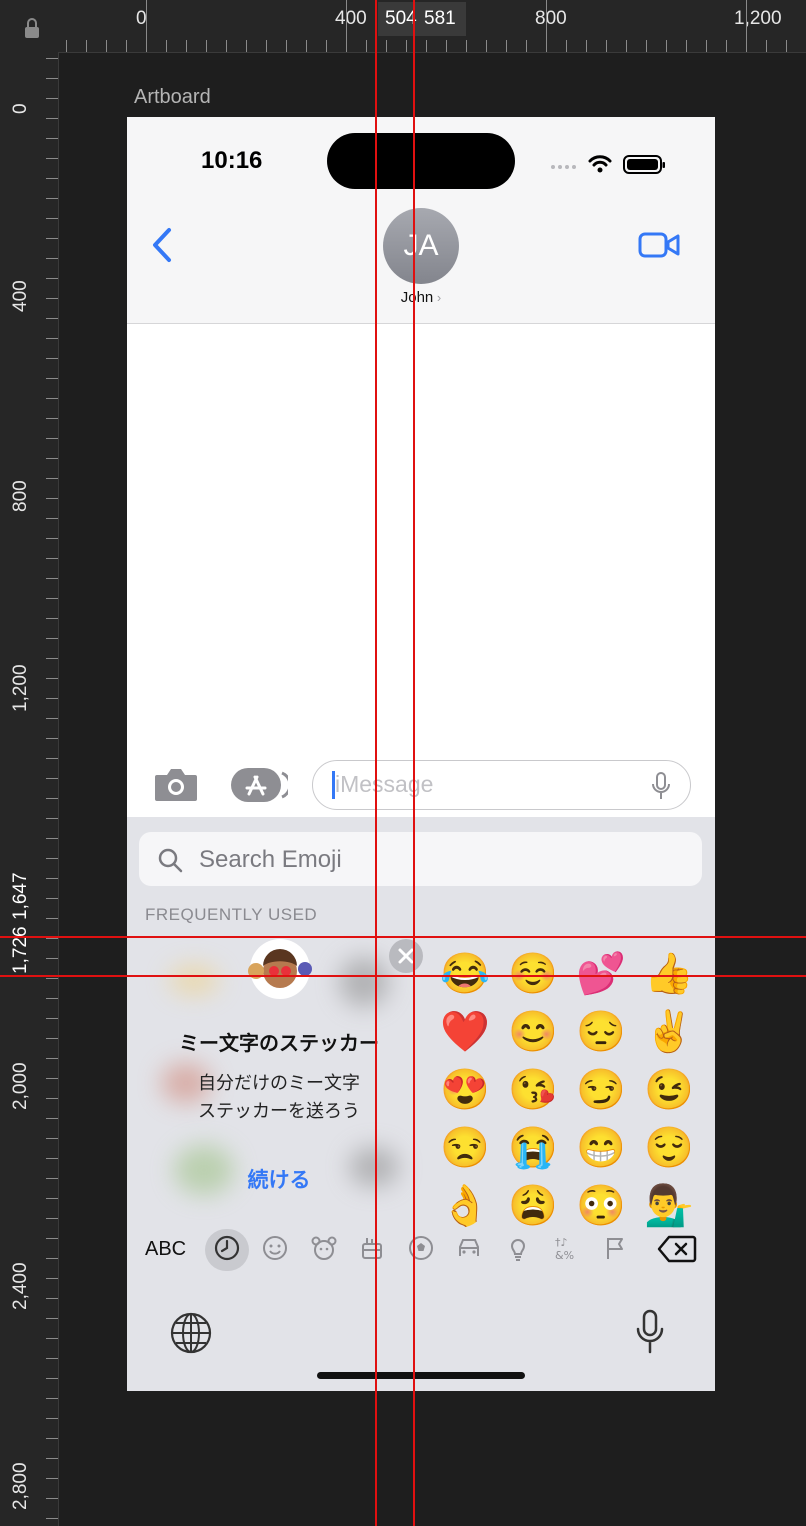 The height and width of the screenshot is (1526, 806). Describe the element at coordinates (551, 18) in the screenshot. I see `ruler-label-800: 800` at that location.